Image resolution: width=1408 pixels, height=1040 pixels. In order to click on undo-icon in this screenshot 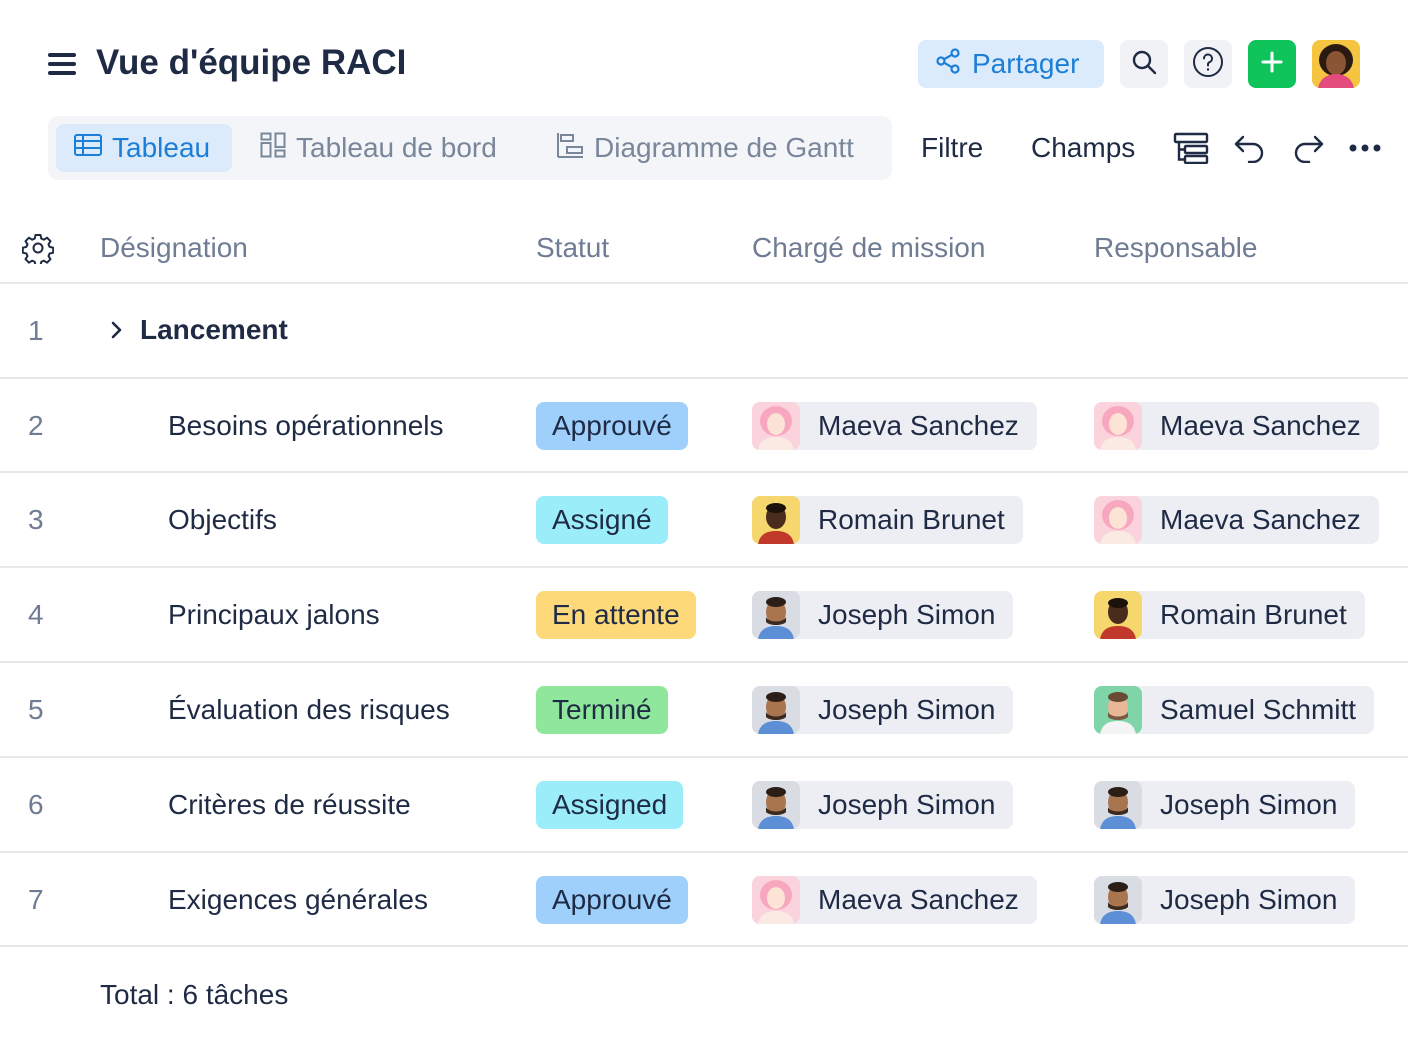, I will do `click(1250, 148)`.